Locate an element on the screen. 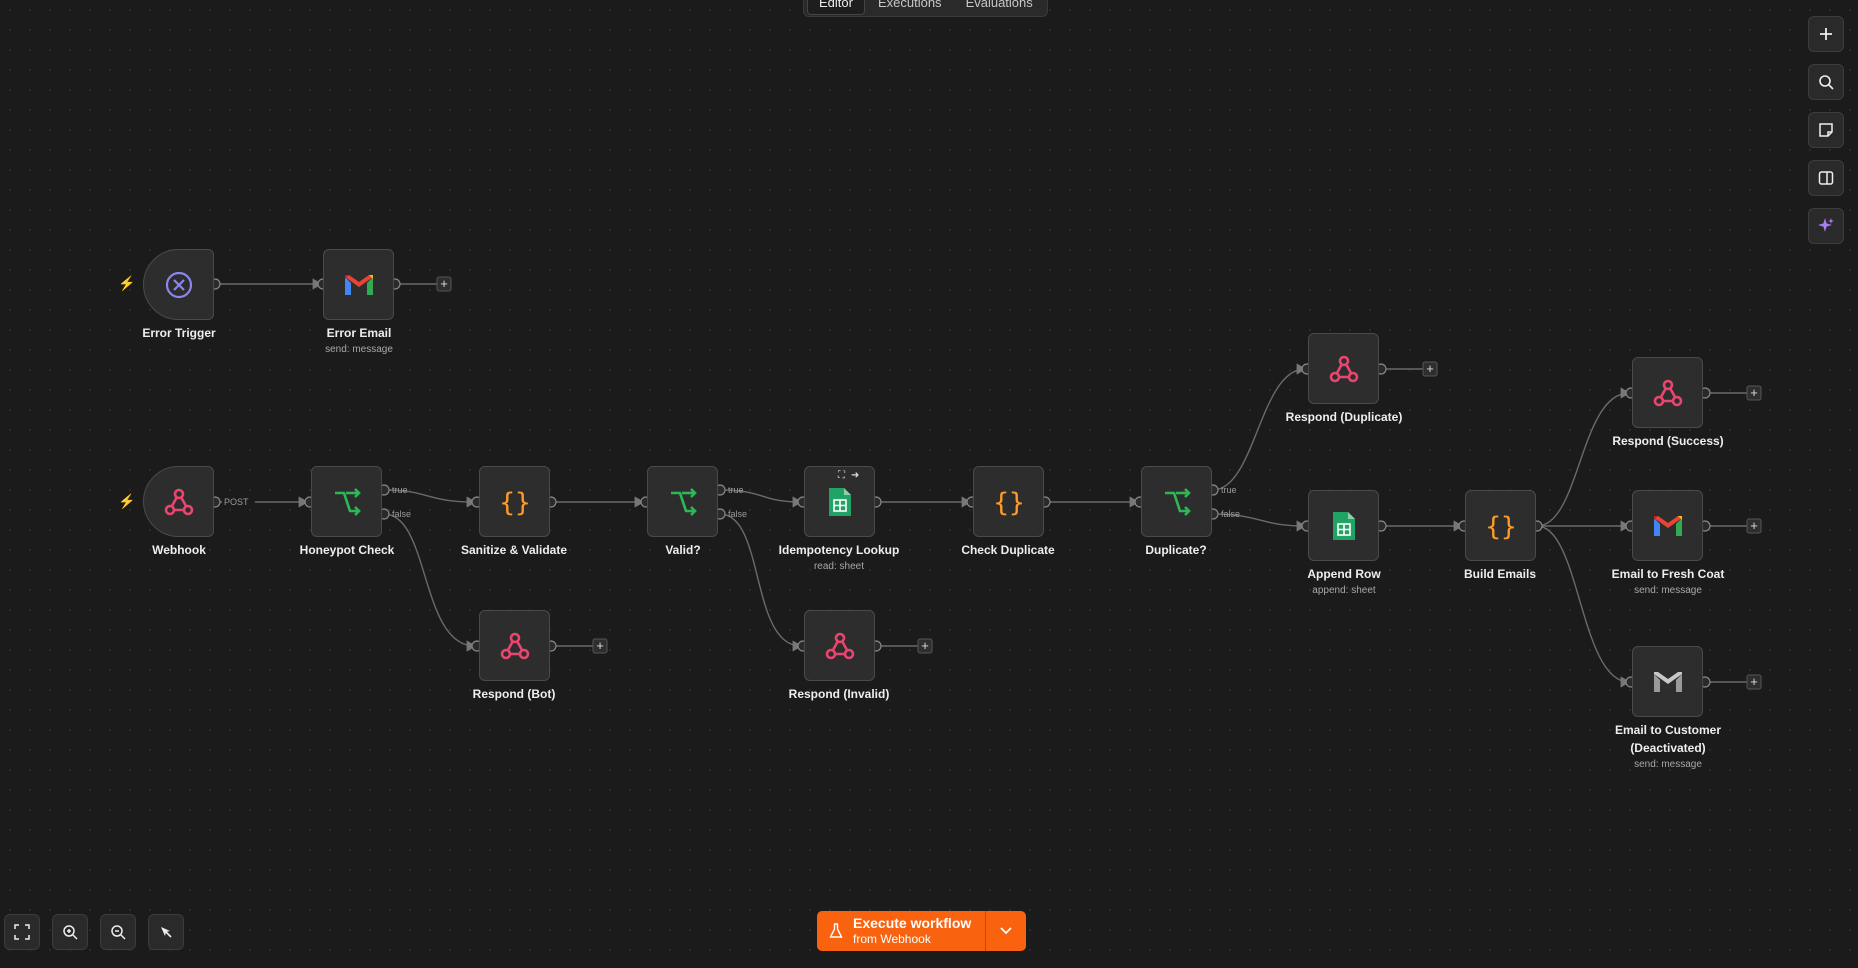  node-label: Error Email send: message is located at coordinates (359, 340).